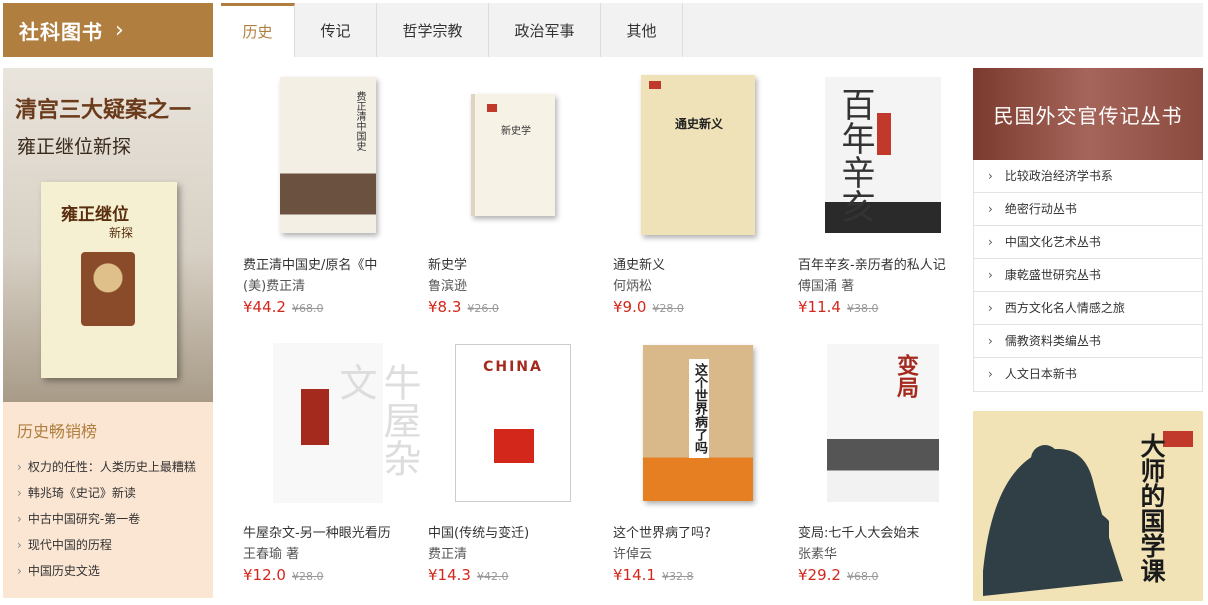 The width and height of the screenshot is (1208, 605). Describe the element at coordinates (634, 575) in the screenshot. I see `book-price: ¥14.1` at that location.